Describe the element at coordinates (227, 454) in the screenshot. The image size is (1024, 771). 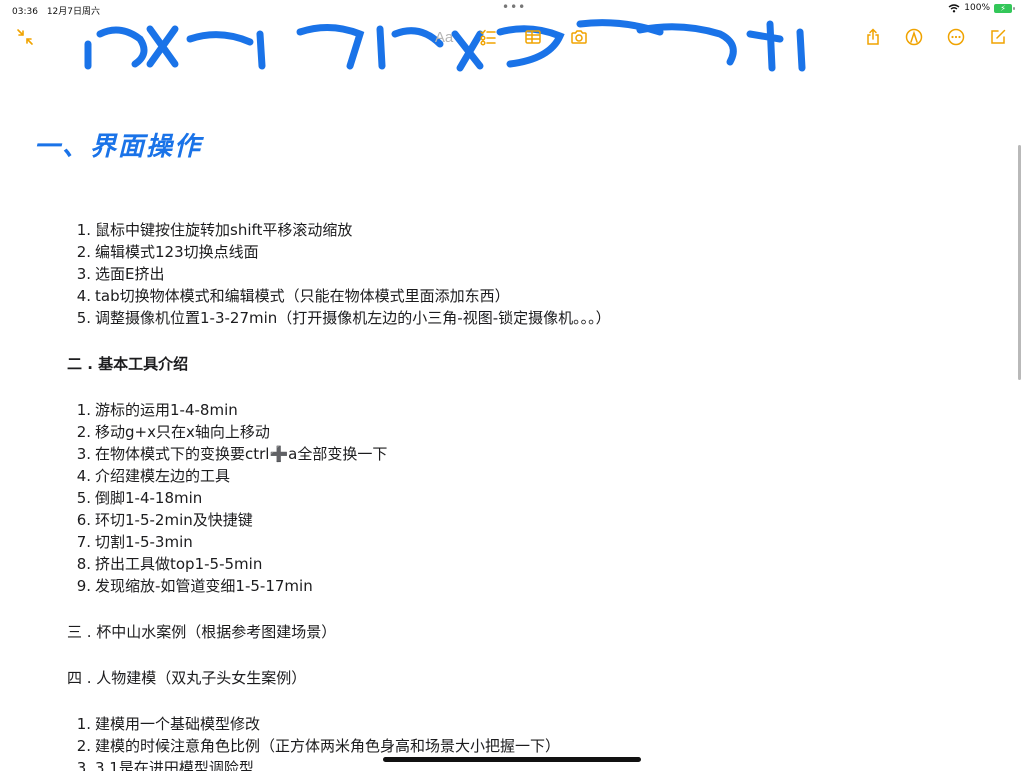
I see `list-item: 3. 在物体模式下的变换要ctrl➕a全部变换一下` at that location.